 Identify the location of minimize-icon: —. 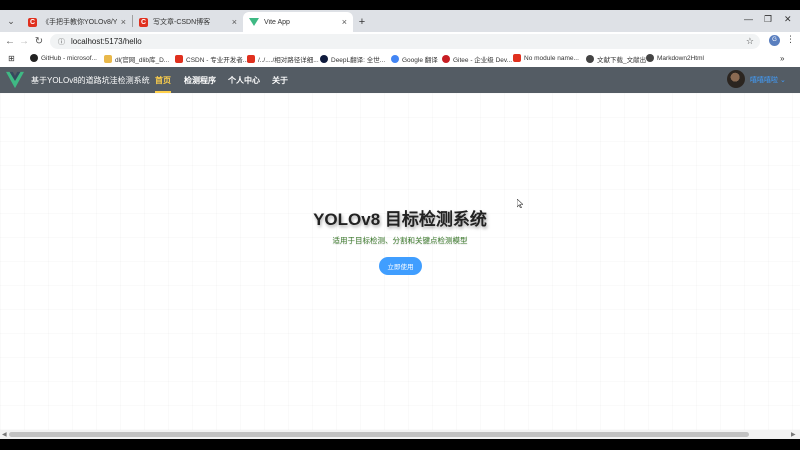
(748, 19).